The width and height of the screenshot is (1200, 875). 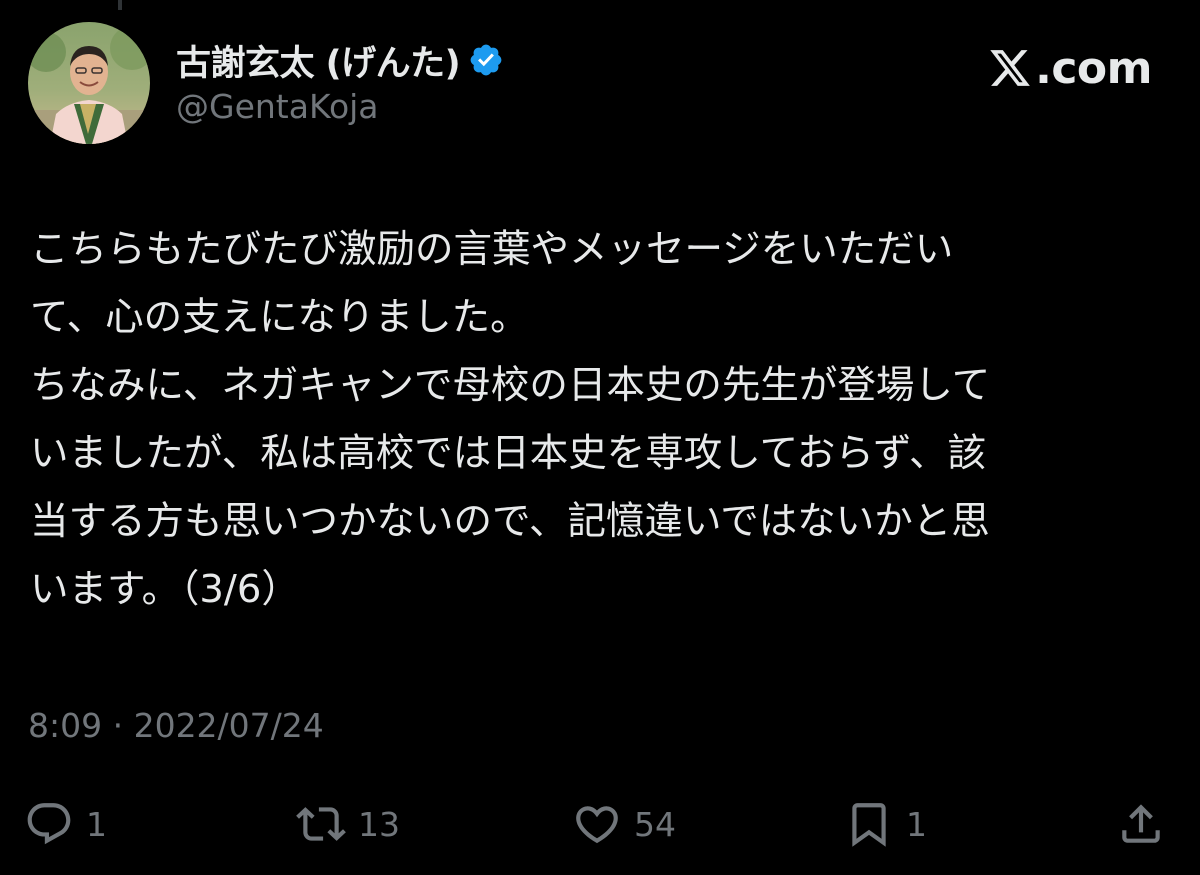 I want to click on reply-button: 1, so click(x=65, y=824).